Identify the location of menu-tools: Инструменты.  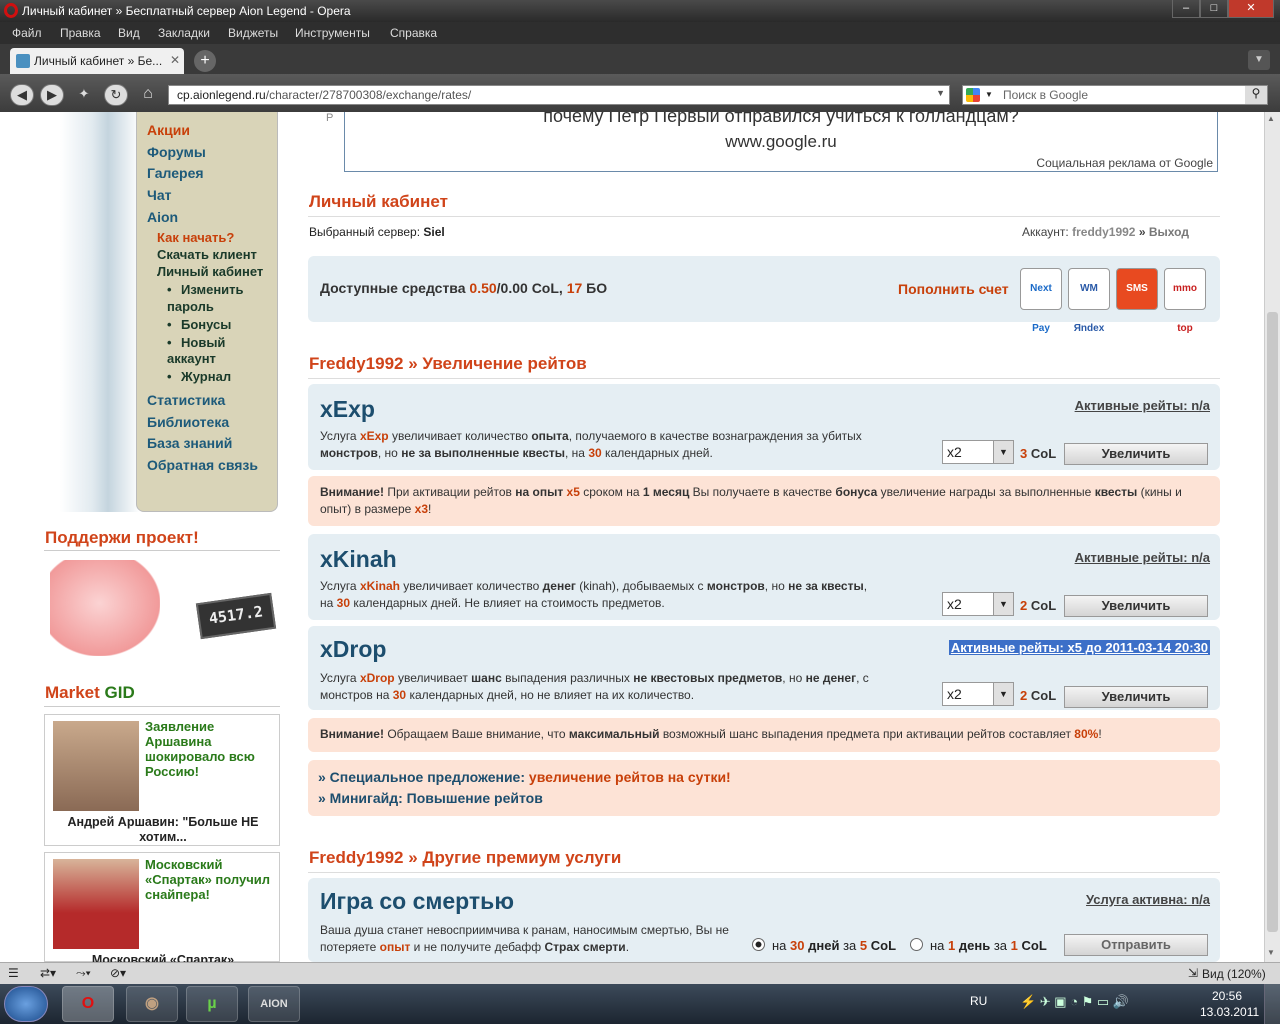
(332, 33).